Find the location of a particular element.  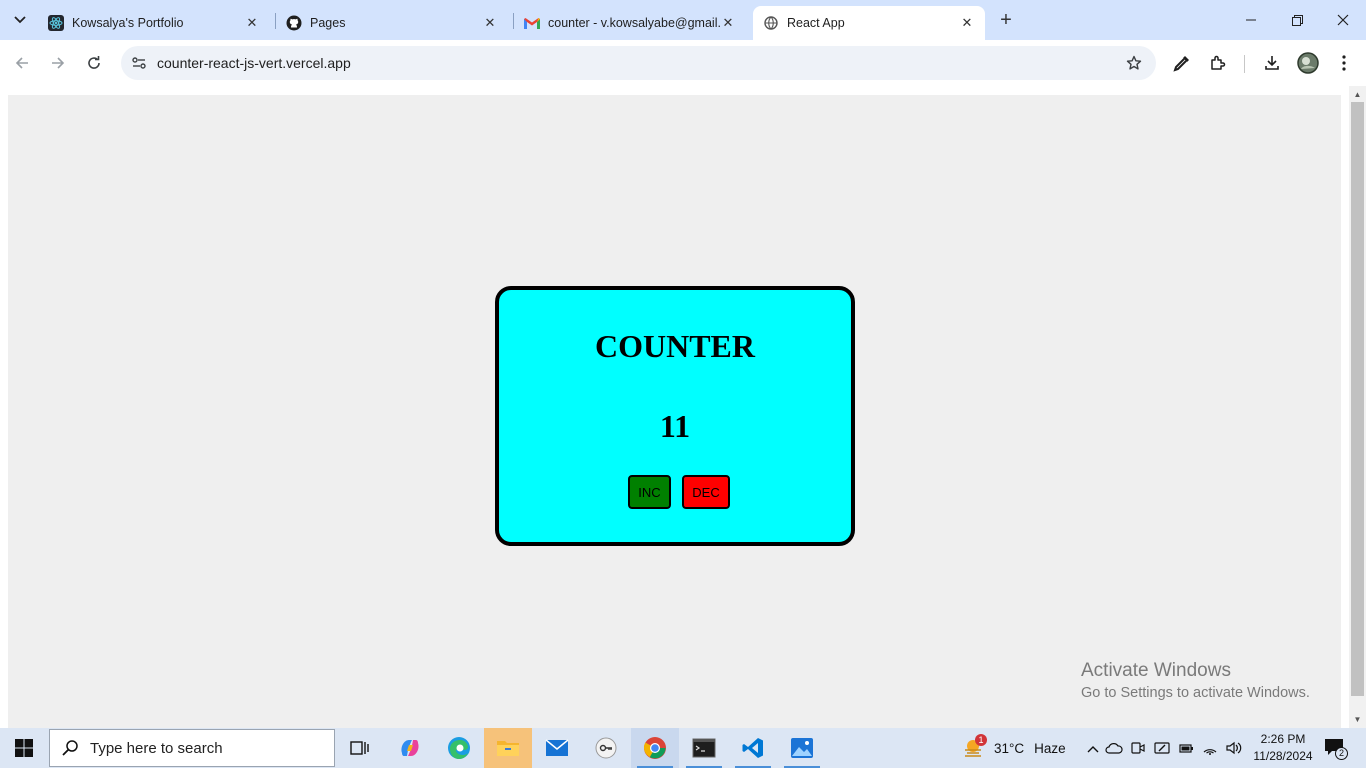

eyedropper-icon is located at coordinates (1181, 64).